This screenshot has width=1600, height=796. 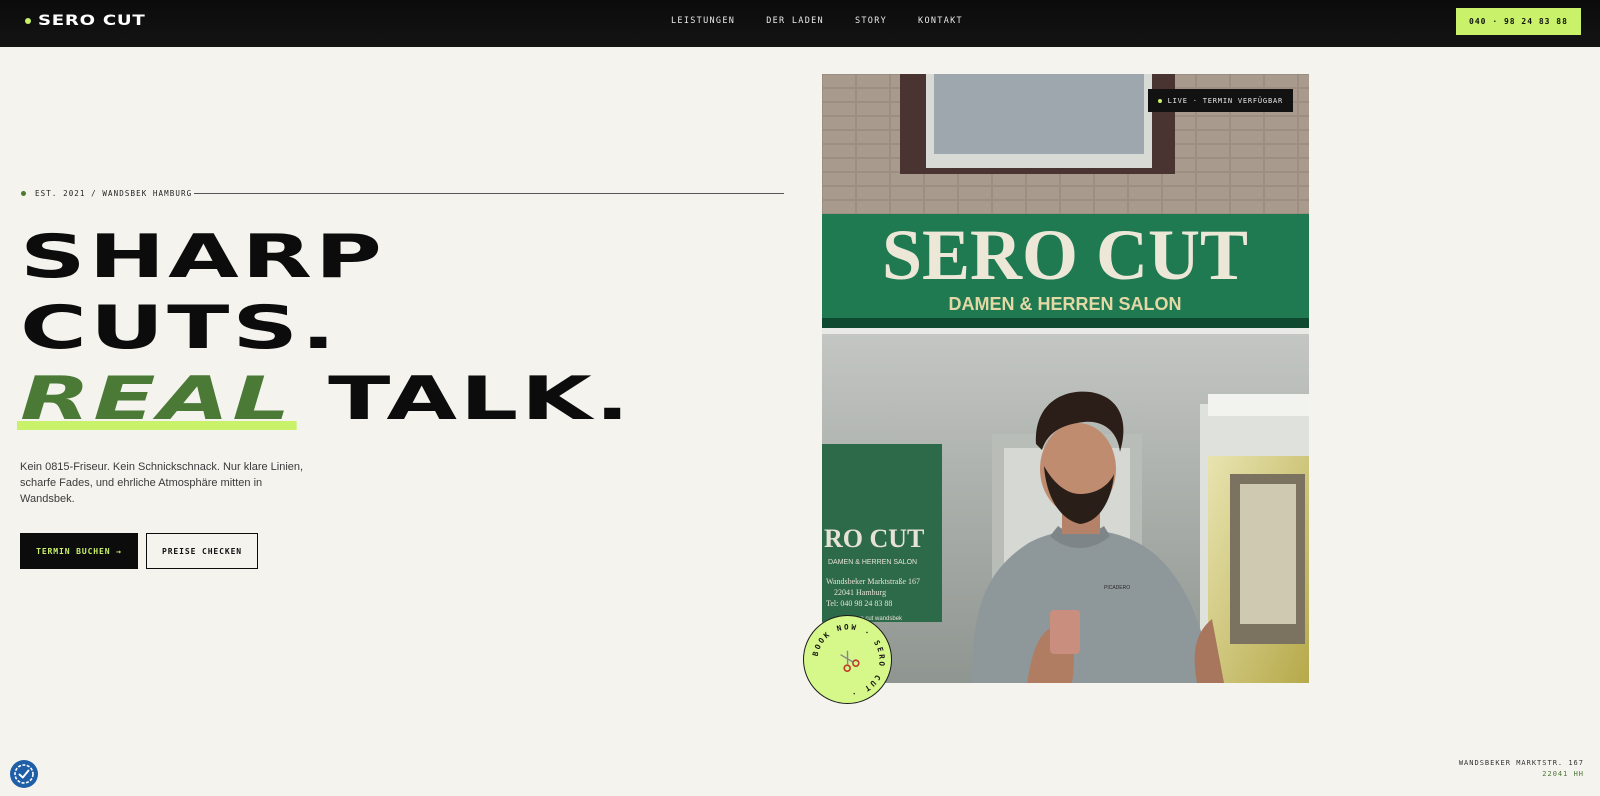 What do you see at coordinates (1117, 588) in the screenshot?
I see `shirt-logo: PICADERO` at bounding box center [1117, 588].